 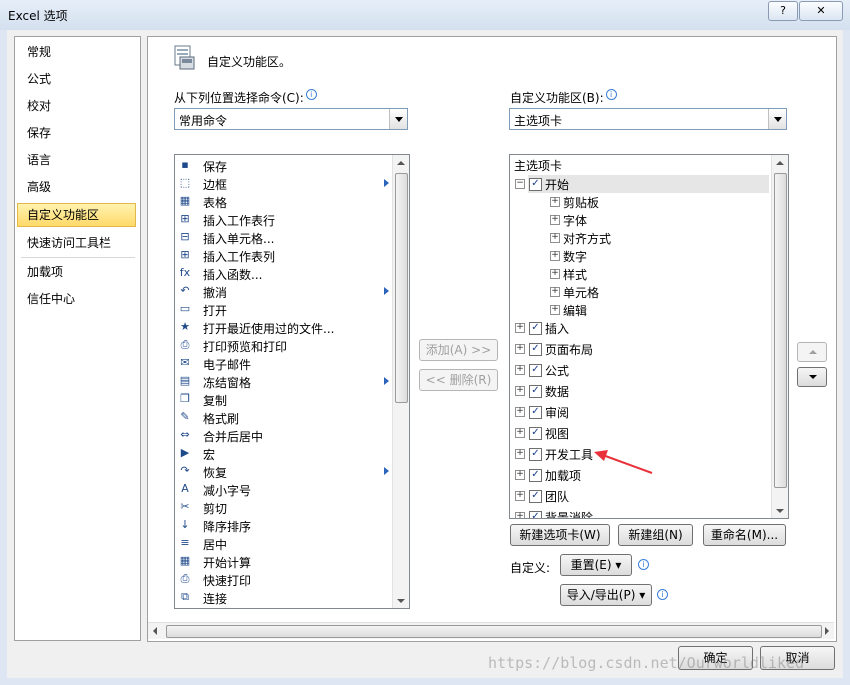 What do you see at coordinates (292, 436) in the screenshot?
I see `command-list-item: ⇔ 合并后居中` at bounding box center [292, 436].